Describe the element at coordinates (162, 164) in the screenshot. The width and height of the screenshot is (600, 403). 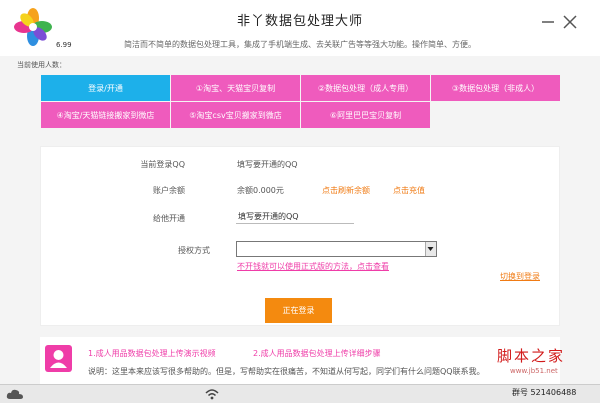
I see `current-login-label: 当前登录QQ` at that location.